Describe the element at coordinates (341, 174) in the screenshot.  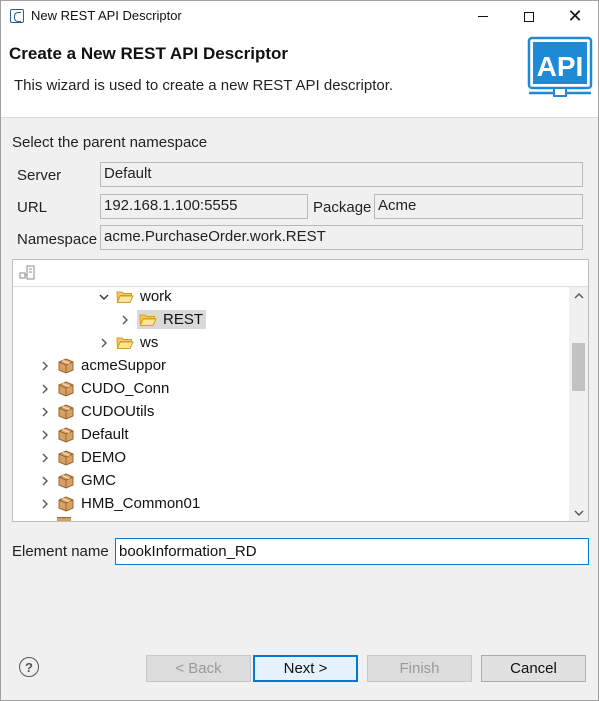
I see `server-field: Default` at that location.